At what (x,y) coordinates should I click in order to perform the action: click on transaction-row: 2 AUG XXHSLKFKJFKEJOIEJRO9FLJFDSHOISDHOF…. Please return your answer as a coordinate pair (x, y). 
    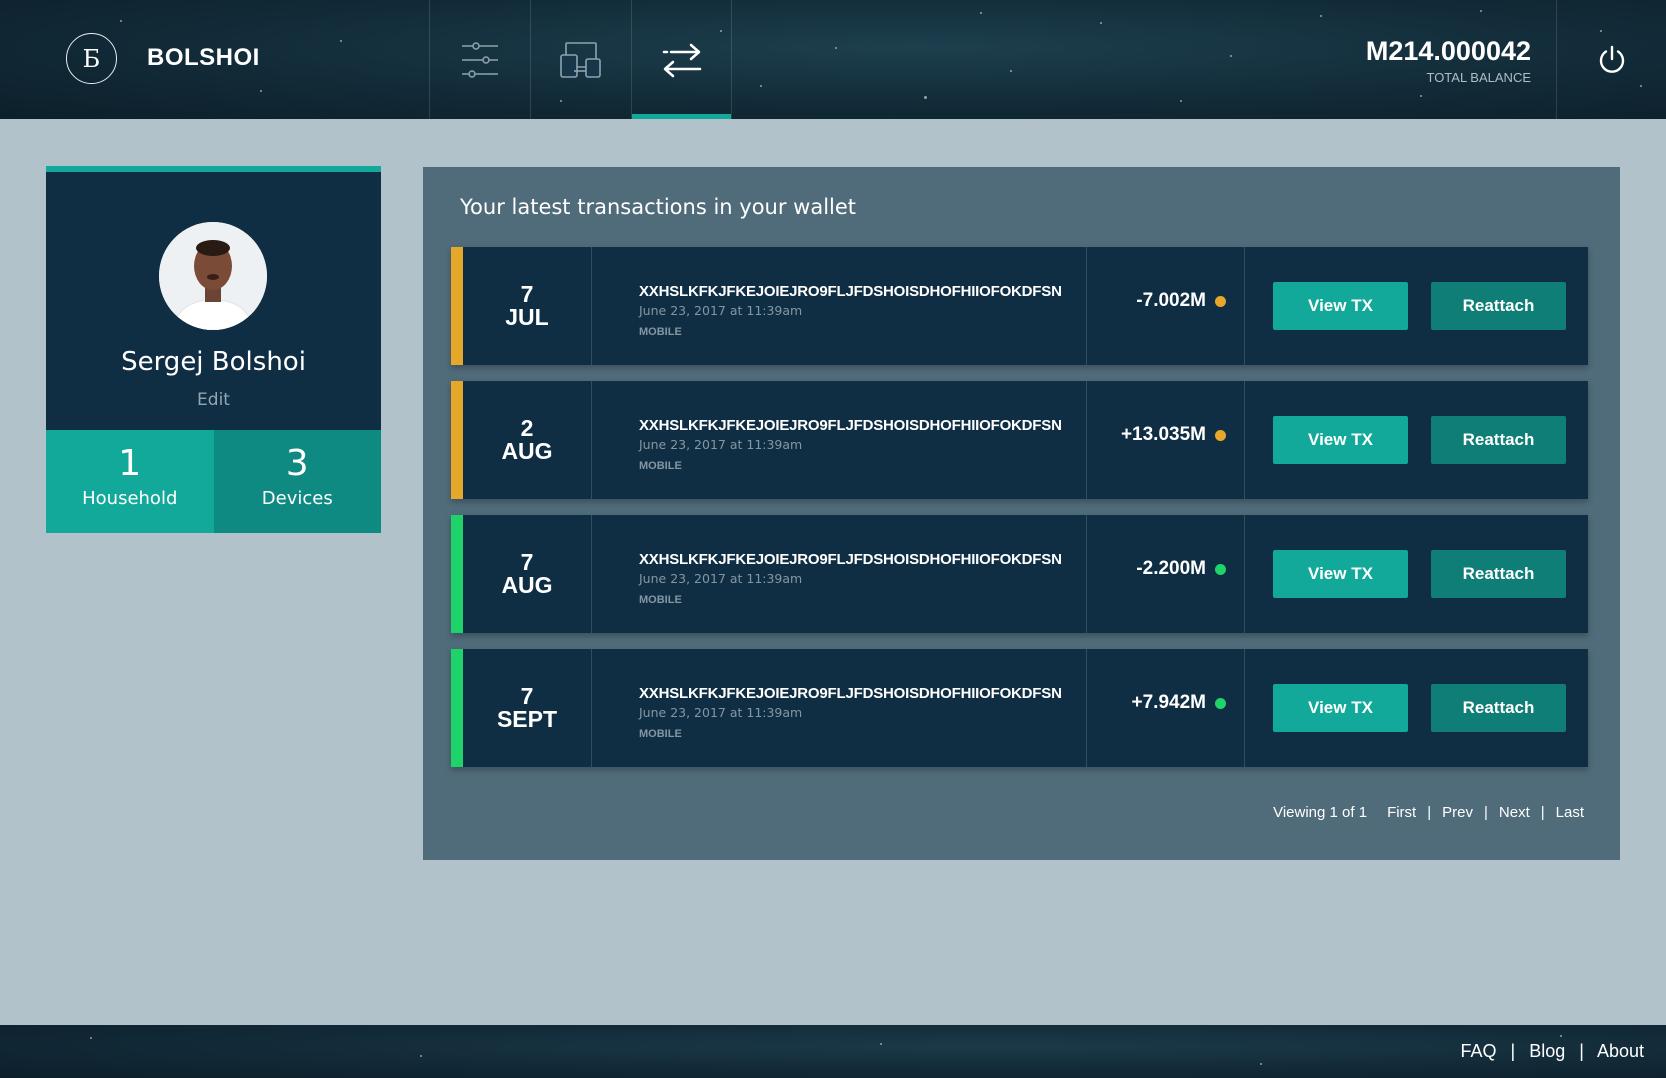
    Looking at the image, I should click on (1019, 440).